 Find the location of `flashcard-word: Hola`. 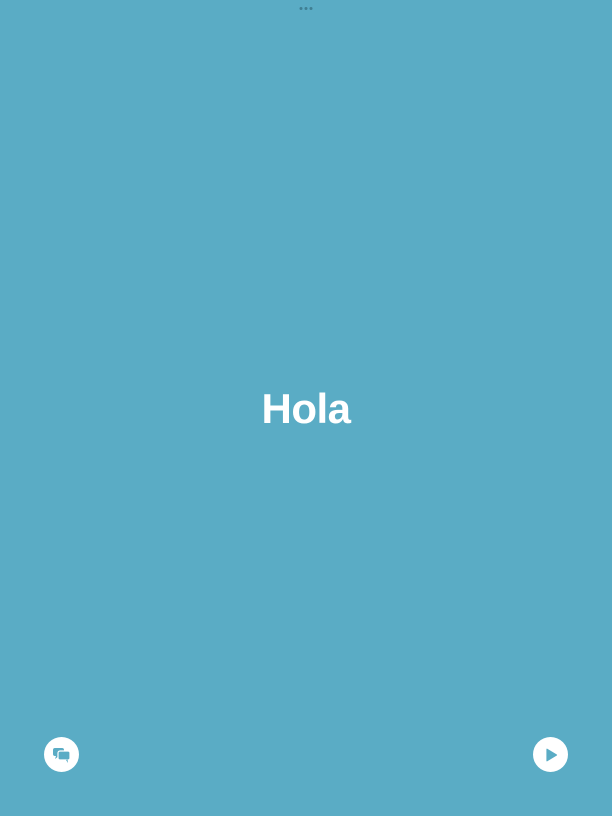

flashcard-word: Hola is located at coordinates (306, 409).